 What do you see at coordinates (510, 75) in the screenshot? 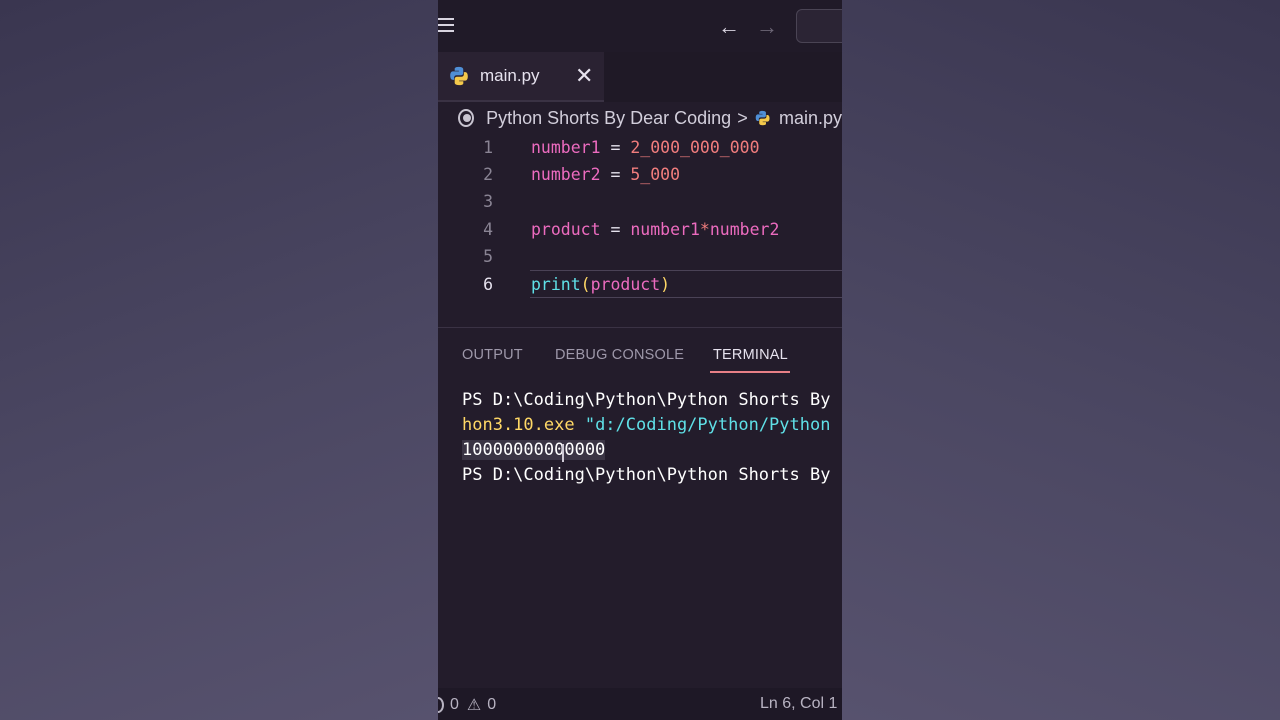
I see `tab-label: main.py` at bounding box center [510, 75].